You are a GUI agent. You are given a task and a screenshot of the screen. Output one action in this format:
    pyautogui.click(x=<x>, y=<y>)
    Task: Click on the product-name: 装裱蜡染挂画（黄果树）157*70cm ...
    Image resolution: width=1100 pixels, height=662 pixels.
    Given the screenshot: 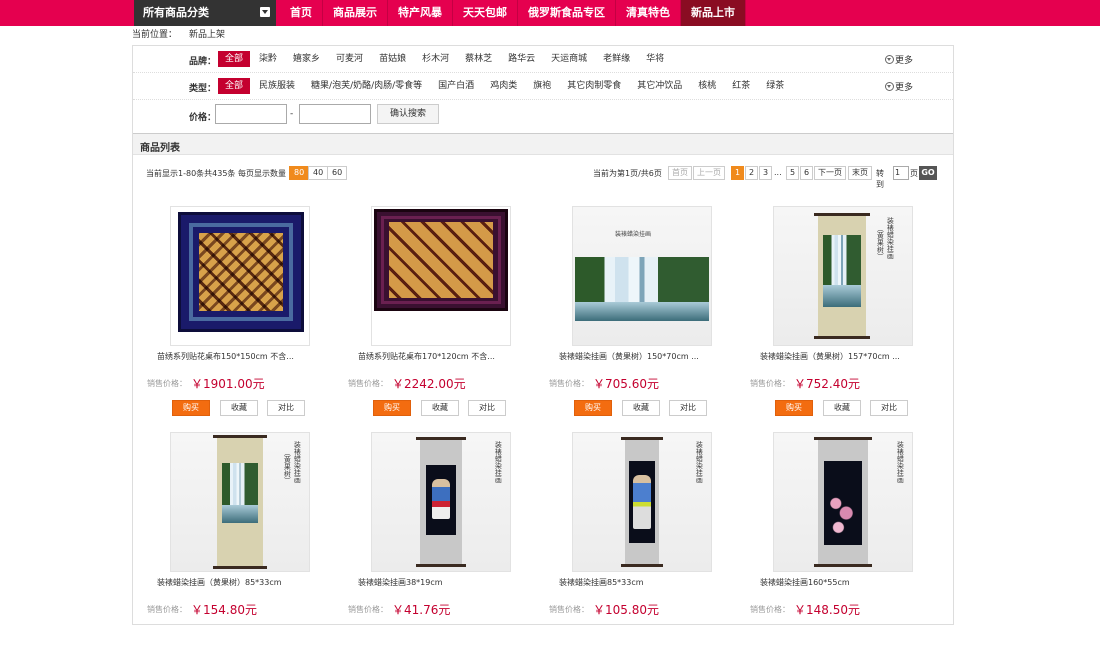 What is the action you would take?
    pyautogui.click(x=845, y=356)
    